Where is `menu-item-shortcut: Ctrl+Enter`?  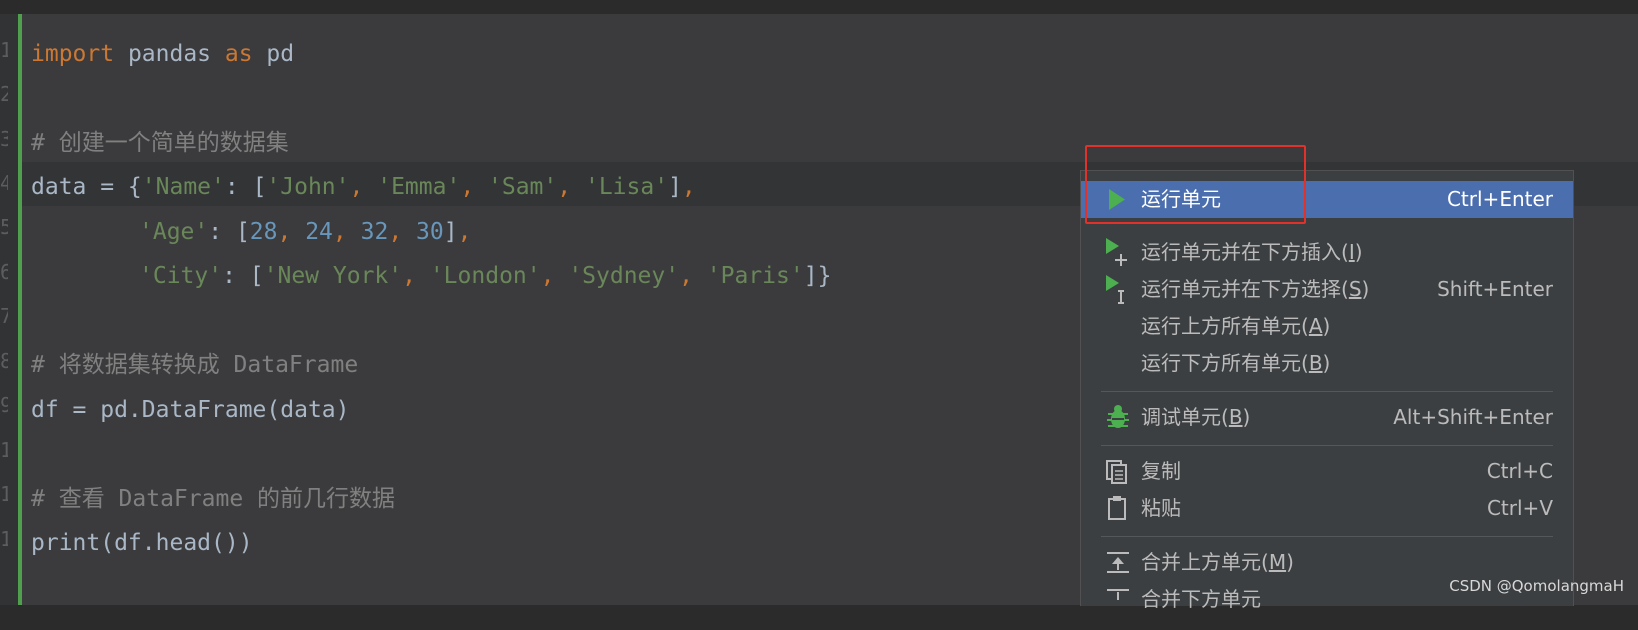 menu-item-shortcut: Ctrl+Enter is located at coordinates (1499, 199).